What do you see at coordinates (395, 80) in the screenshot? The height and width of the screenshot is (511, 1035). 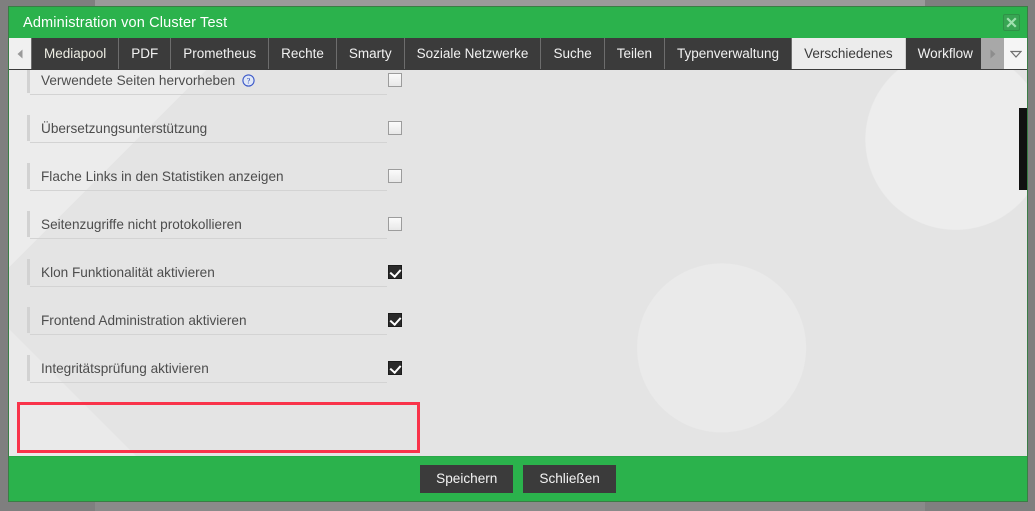 I see `checkbox-verwendete-seiten-hervorheben` at bounding box center [395, 80].